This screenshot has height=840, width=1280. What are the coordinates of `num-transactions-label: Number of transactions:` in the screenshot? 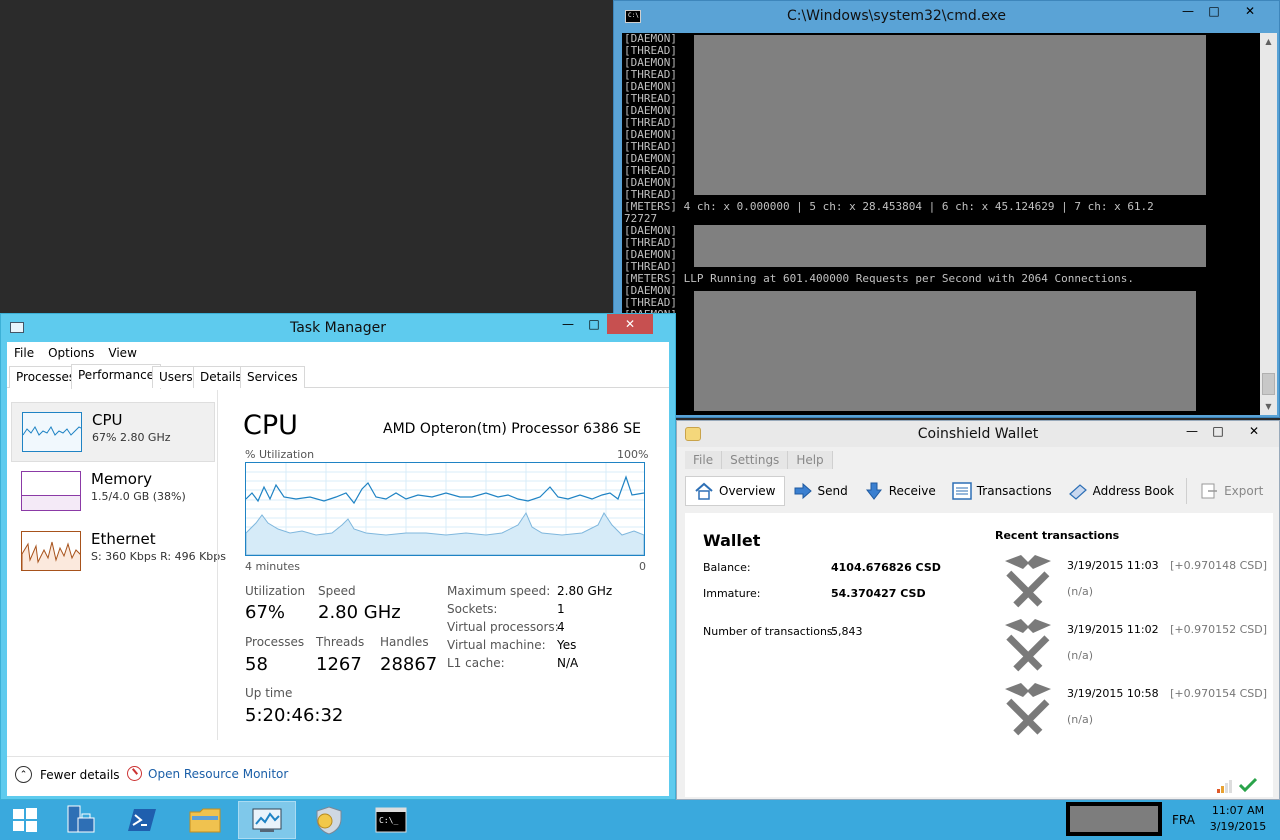 It's located at (770, 631).